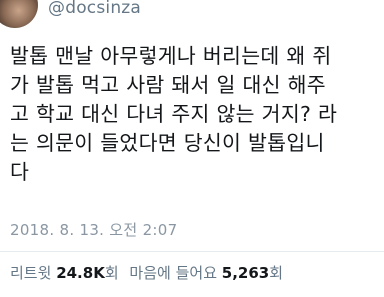  What do you see at coordinates (111, 273) in the screenshot?
I see `retweets-unit: 회` at bounding box center [111, 273].